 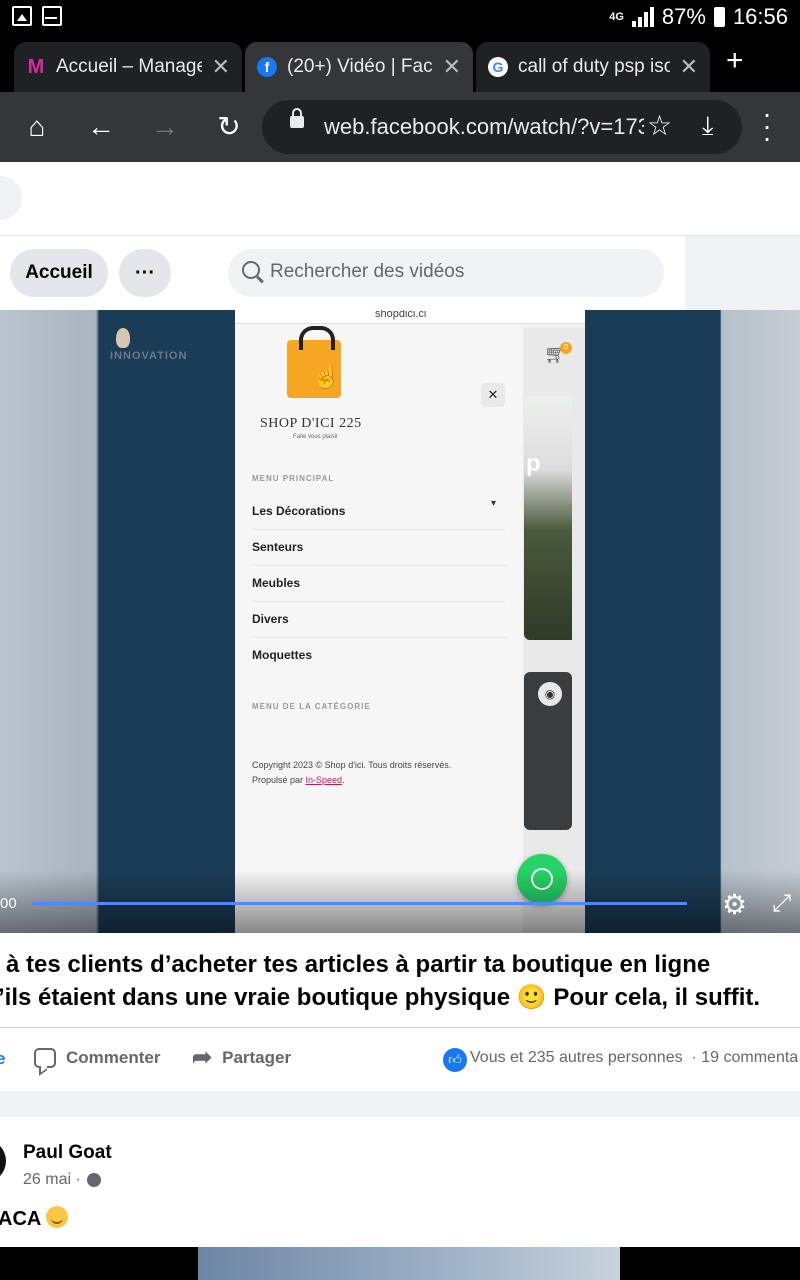 I want to click on next-post-media, so click(x=400, y=1263).